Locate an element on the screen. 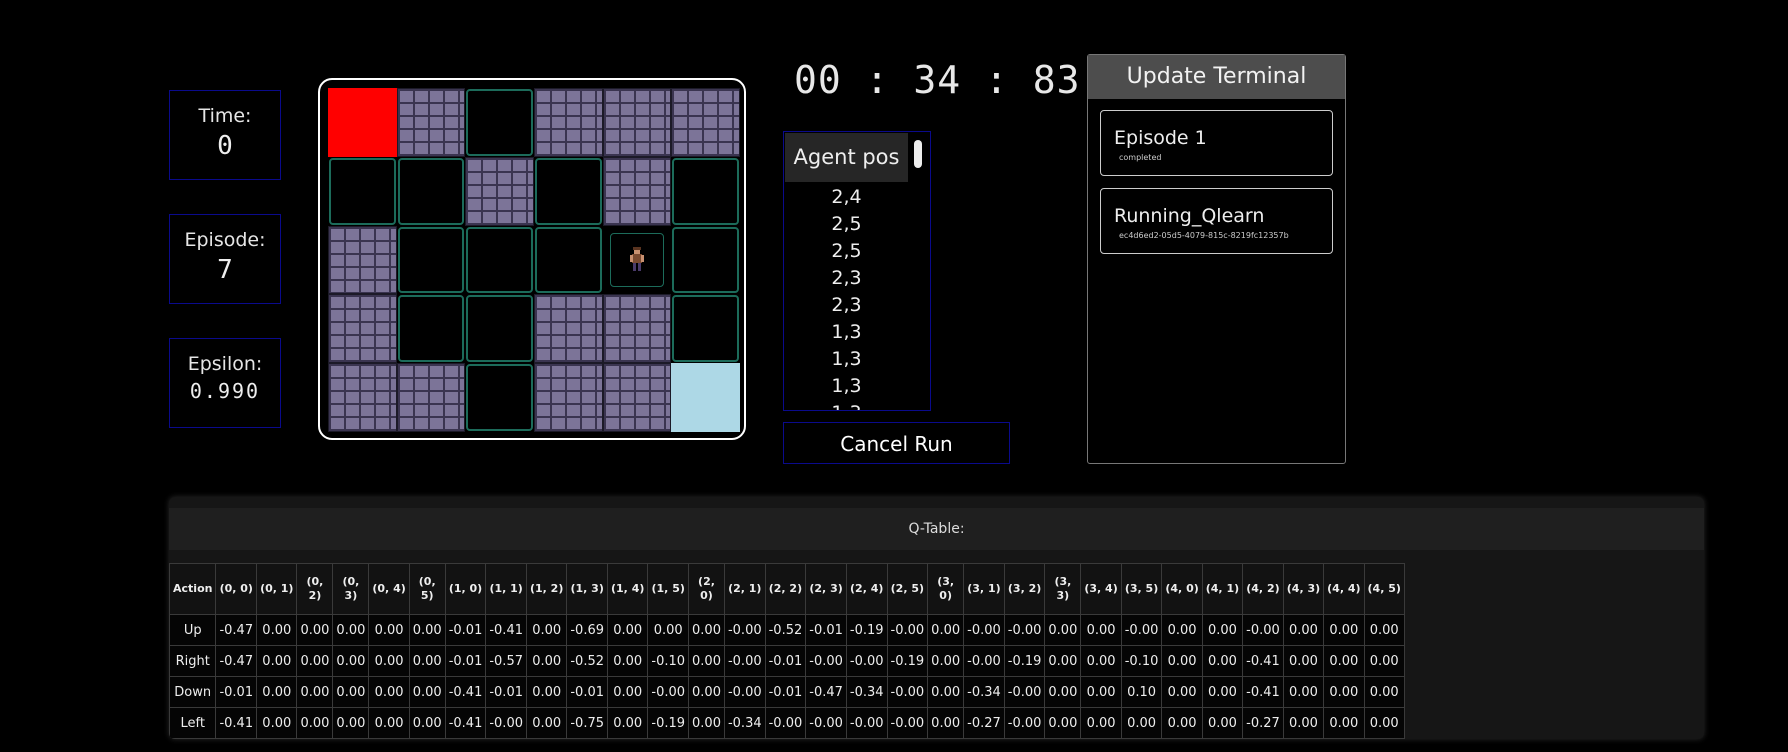 The height and width of the screenshot is (752, 1788). timer: 00 : 34 : 83 is located at coordinates (937, 80).